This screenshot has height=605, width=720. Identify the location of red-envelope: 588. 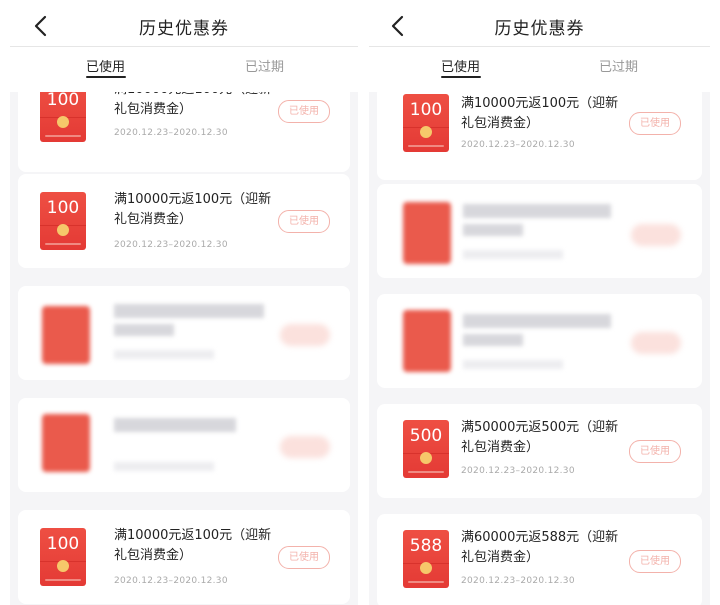
(426, 559).